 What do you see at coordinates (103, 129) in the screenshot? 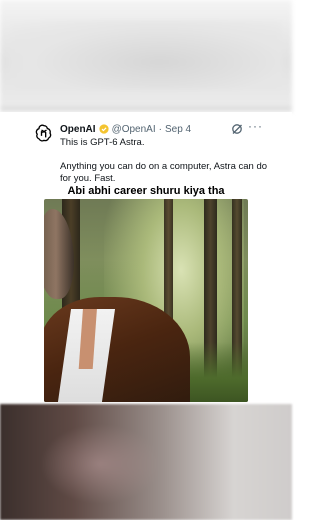
I see `verified-badge-icon` at bounding box center [103, 129].